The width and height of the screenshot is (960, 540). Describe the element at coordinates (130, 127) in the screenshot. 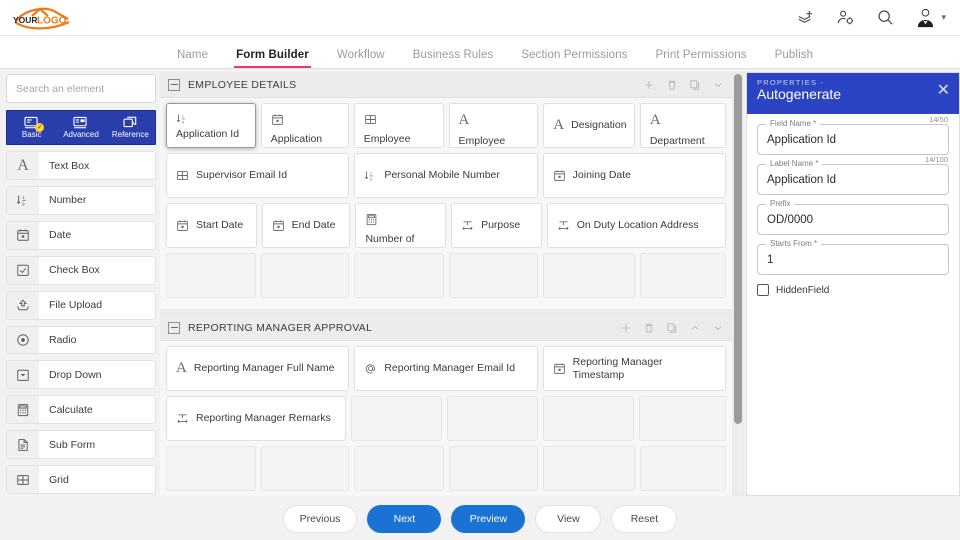

I see `category-tab-reference: Reference` at that location.